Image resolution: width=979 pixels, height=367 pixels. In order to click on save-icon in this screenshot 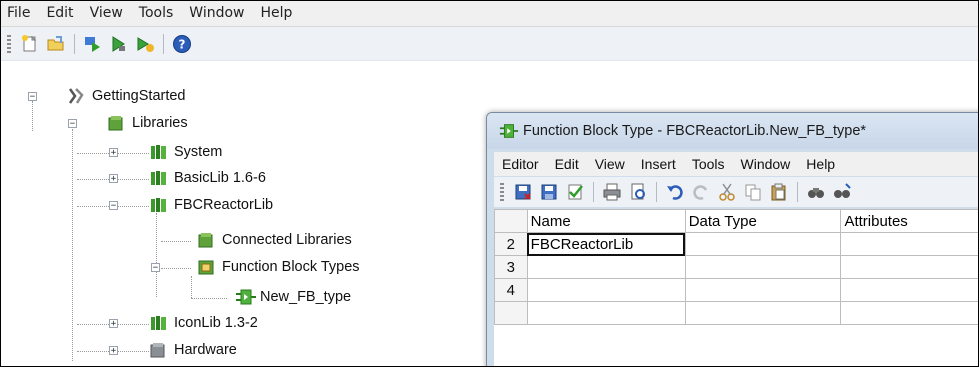, I will do `click(549, 192)`.